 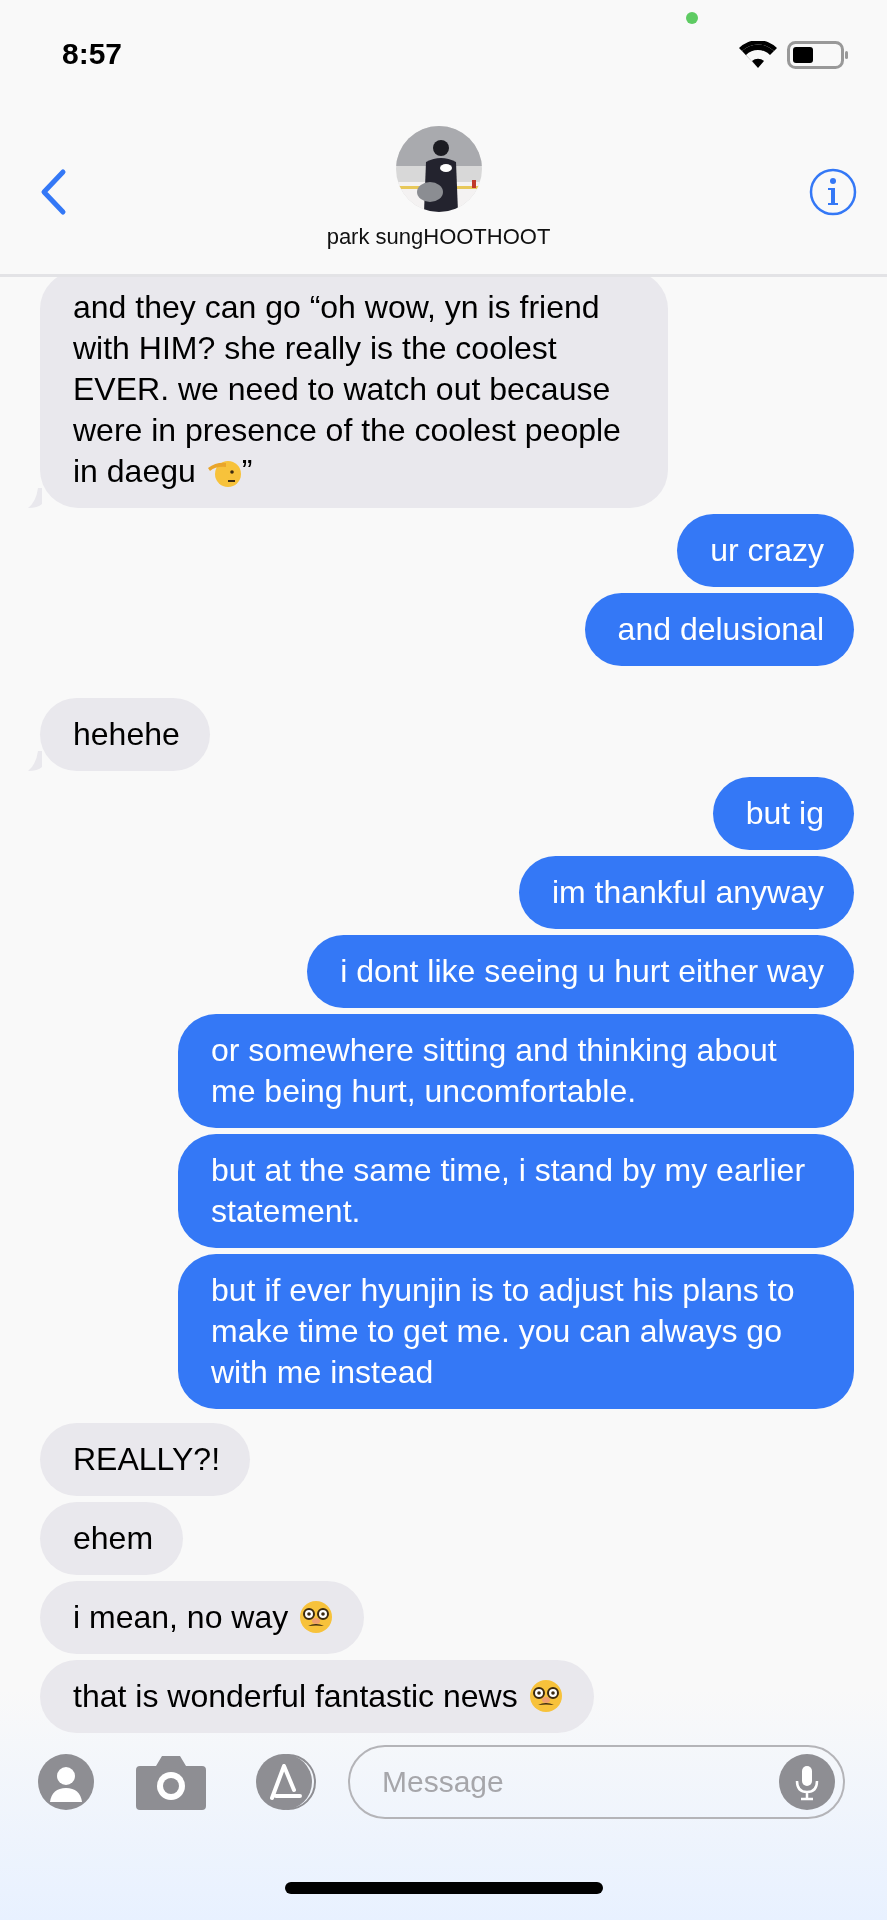 I want to click on message-text: but ig, so click(x=784, y=813).